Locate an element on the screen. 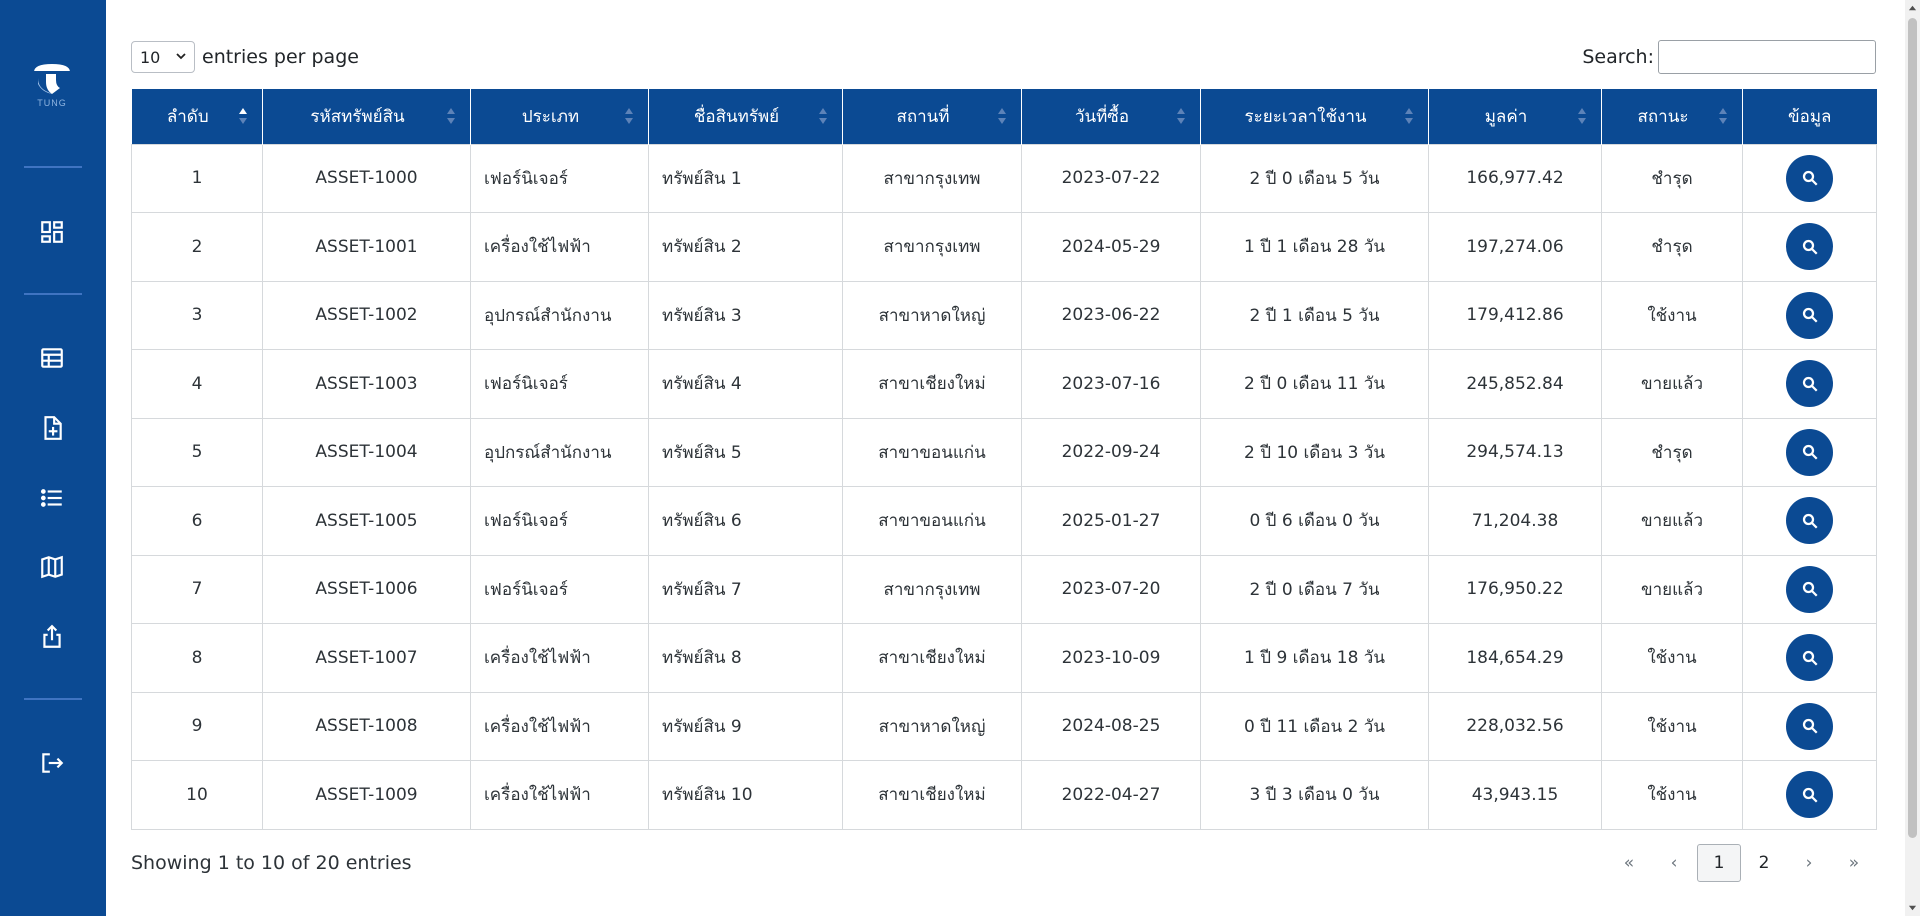  cell-location: สาขาหาดใหญ่ is located at coordinates (932, 726).